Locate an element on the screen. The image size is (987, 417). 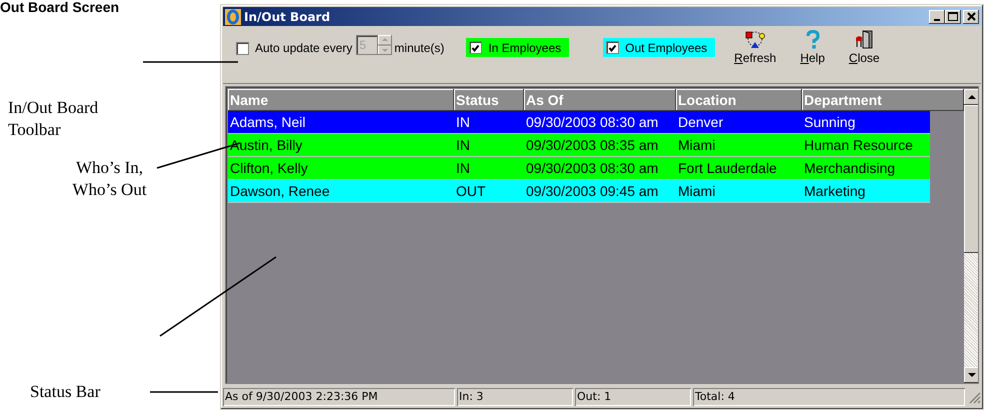
table-row: Austin, Billy IN 09/30/2003 08:35 am Miami Human Resource is located at coordinates (579, 145).